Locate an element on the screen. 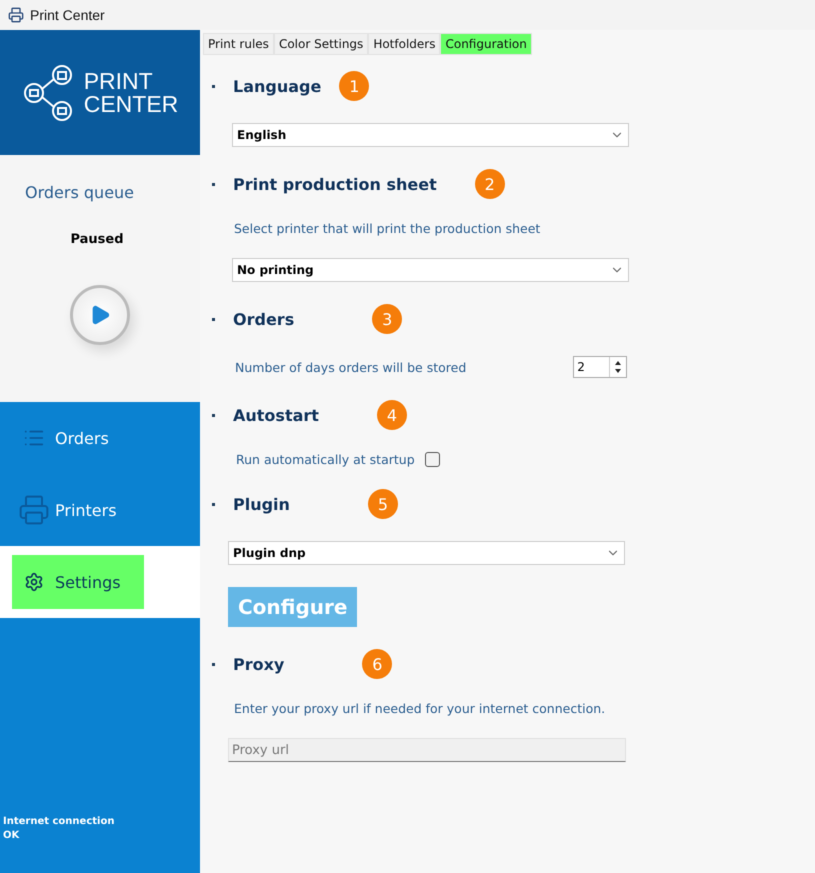 Image resolution: width=815 pixels, height=873 pixels. step-badge: 6 is located at coordinates (377, 664).